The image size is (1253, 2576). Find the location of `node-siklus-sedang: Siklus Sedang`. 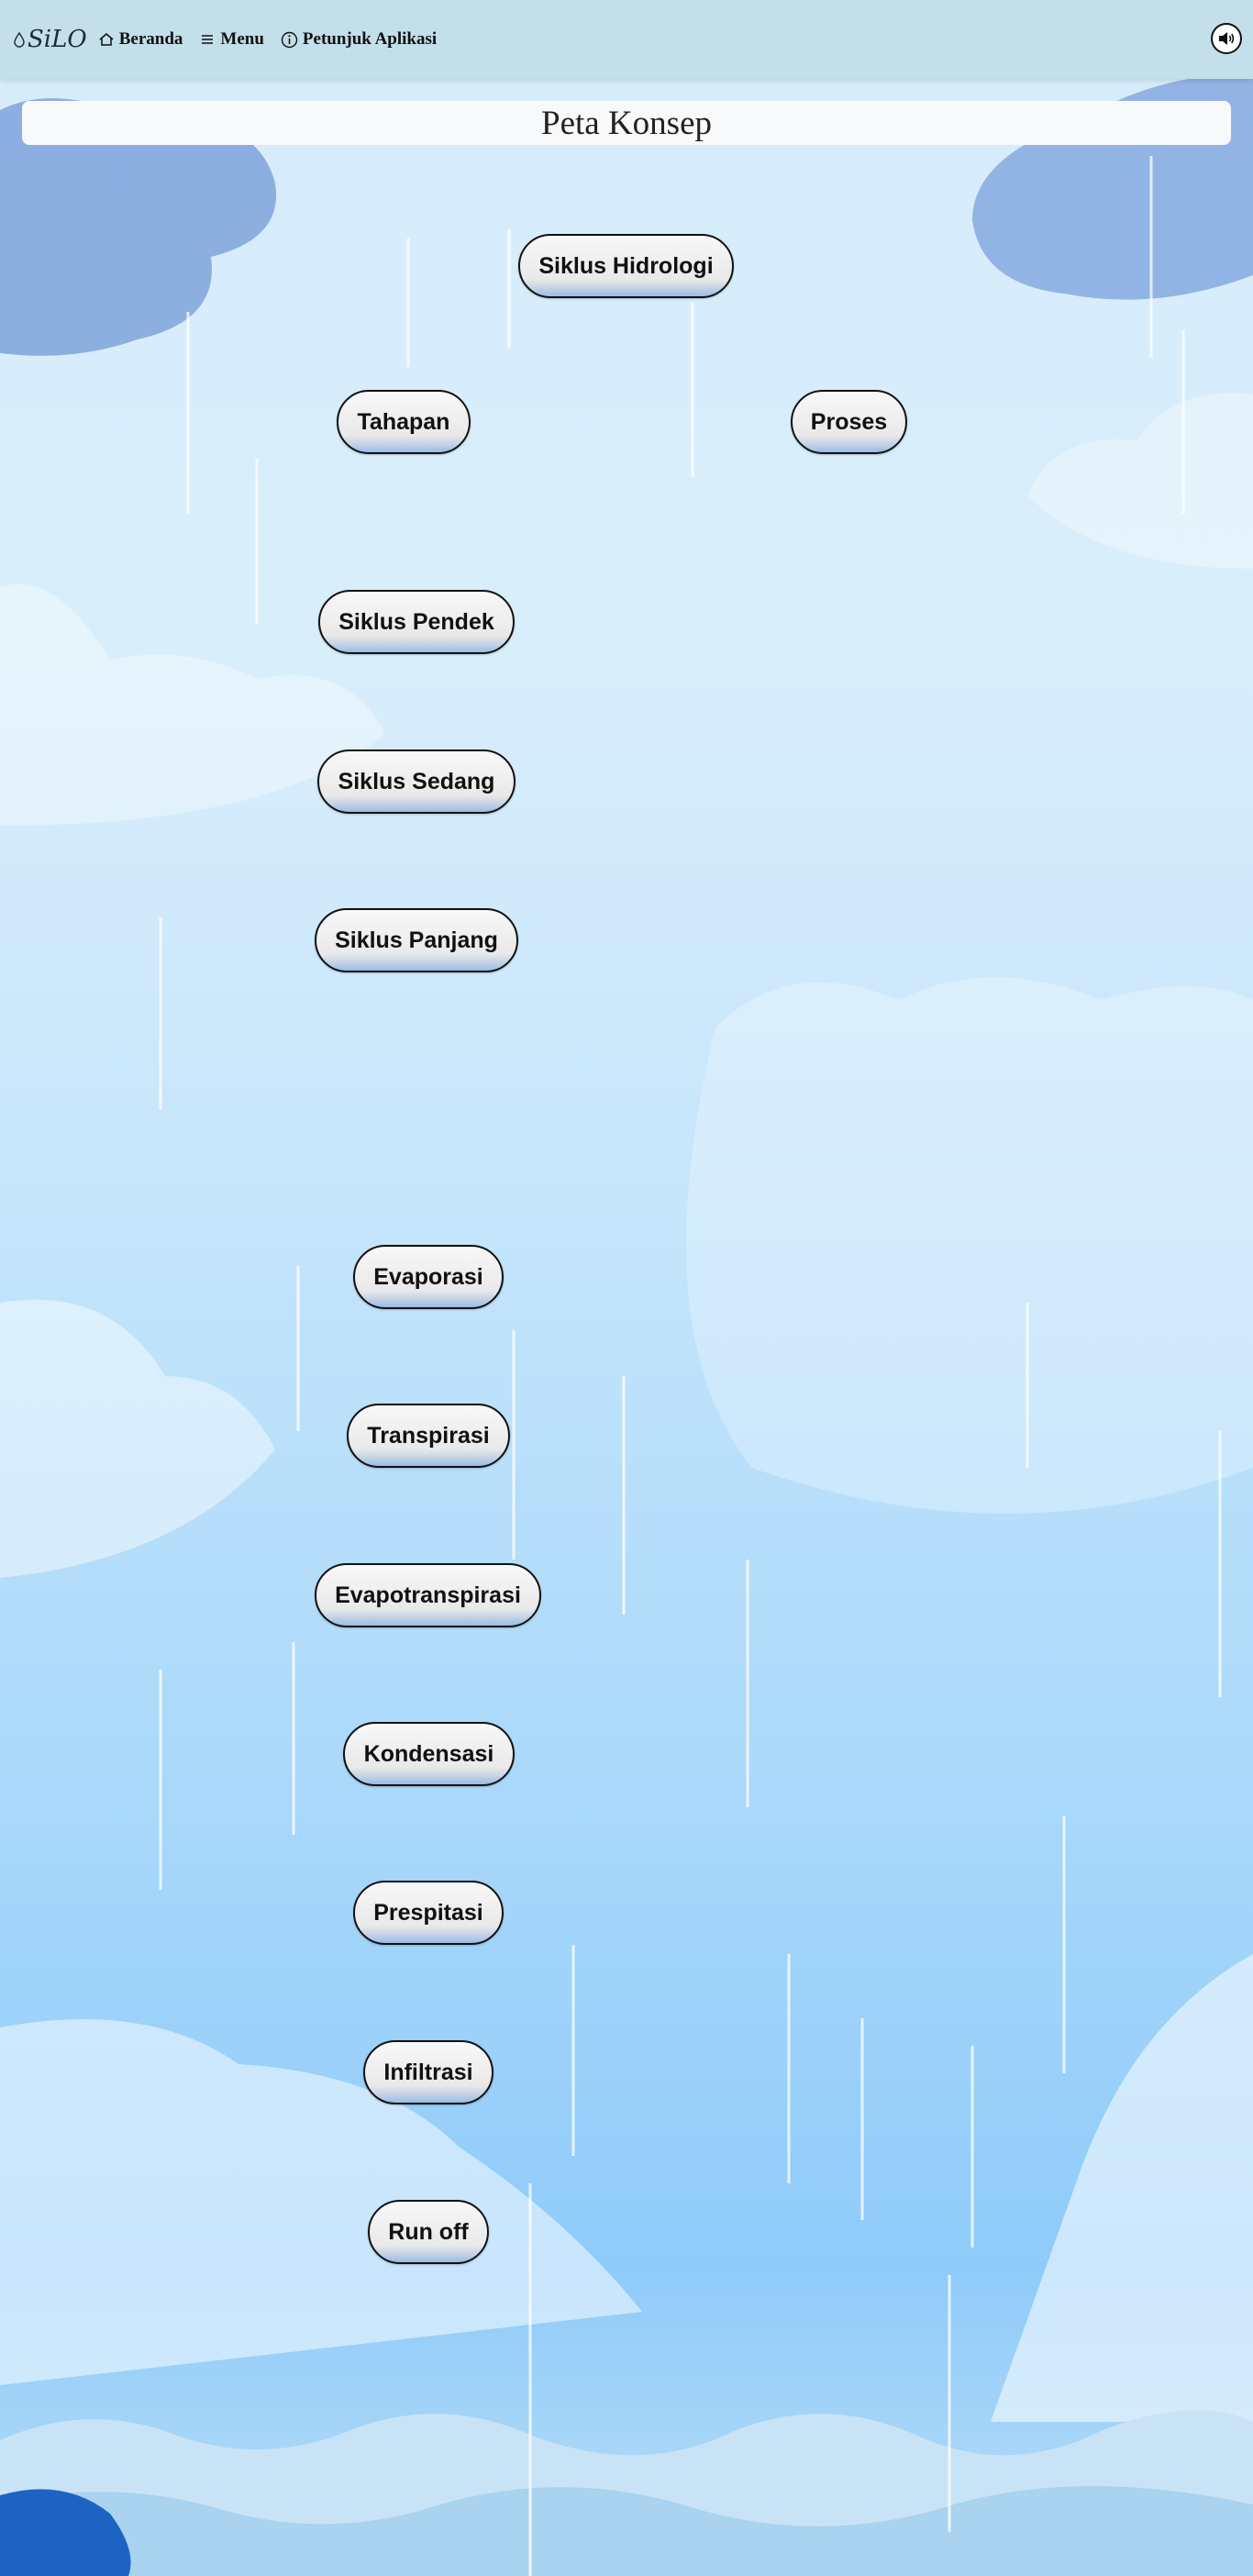

node-siklus-sedang: Siklus Sedang is located at coordinates (416, 781).